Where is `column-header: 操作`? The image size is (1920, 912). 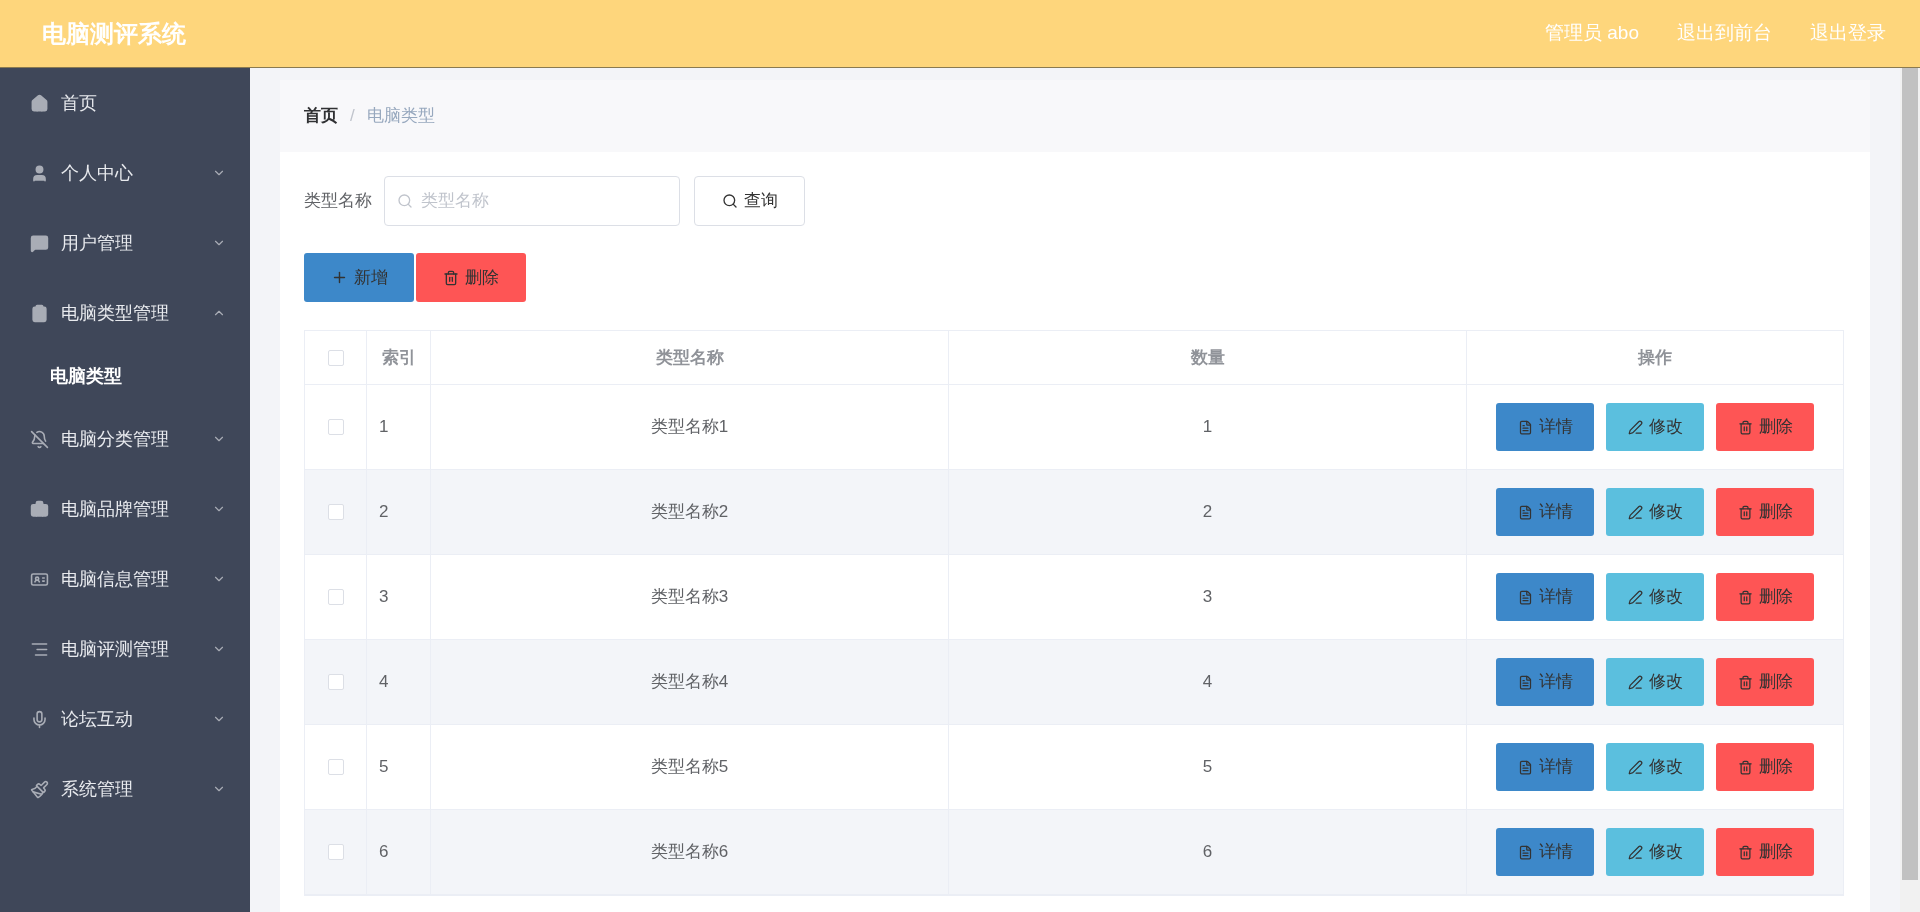
column-header: 操作 is located at coordinates (1655, 357).